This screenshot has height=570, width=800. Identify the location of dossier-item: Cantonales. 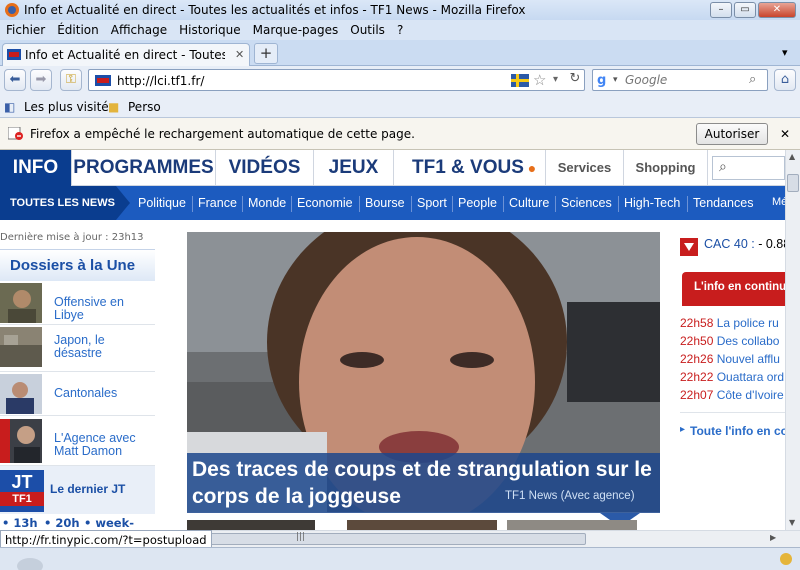
(77, 394).